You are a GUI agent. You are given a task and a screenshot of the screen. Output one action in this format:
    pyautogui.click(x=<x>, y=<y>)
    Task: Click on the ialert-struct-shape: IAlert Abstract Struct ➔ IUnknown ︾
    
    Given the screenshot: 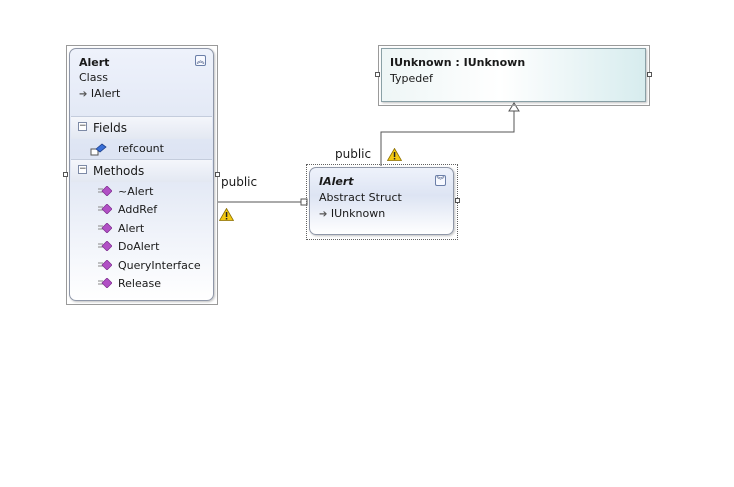 What is the action you would take?
    pyautogui.click(x=381, y=201)
    